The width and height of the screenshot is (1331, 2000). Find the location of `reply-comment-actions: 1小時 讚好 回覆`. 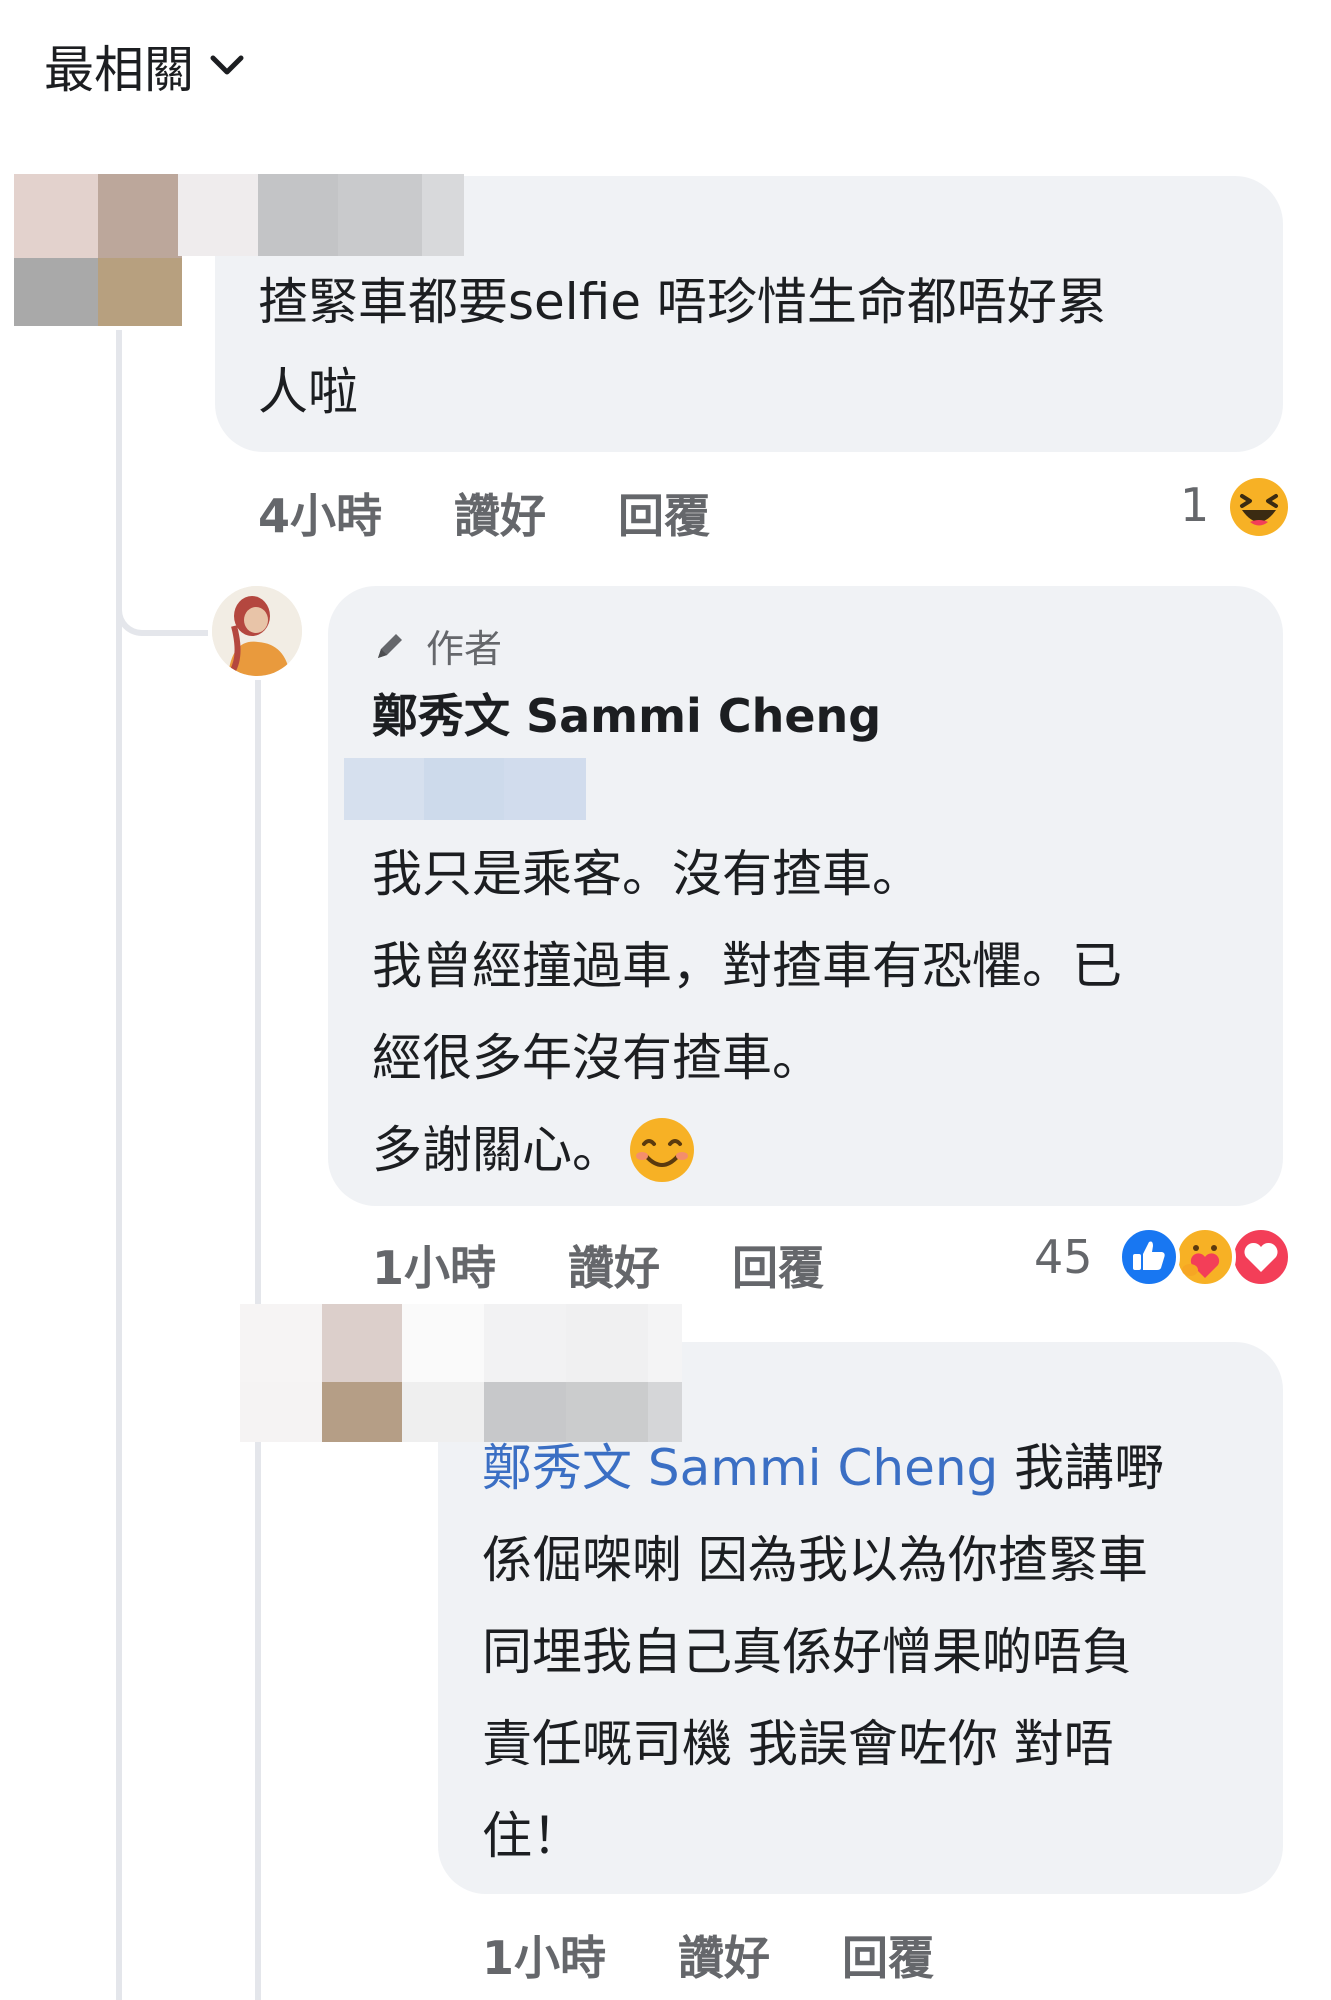

reply-comment-actions: 1小時 讚好 回覆 is located at coordinates (744, 1955).